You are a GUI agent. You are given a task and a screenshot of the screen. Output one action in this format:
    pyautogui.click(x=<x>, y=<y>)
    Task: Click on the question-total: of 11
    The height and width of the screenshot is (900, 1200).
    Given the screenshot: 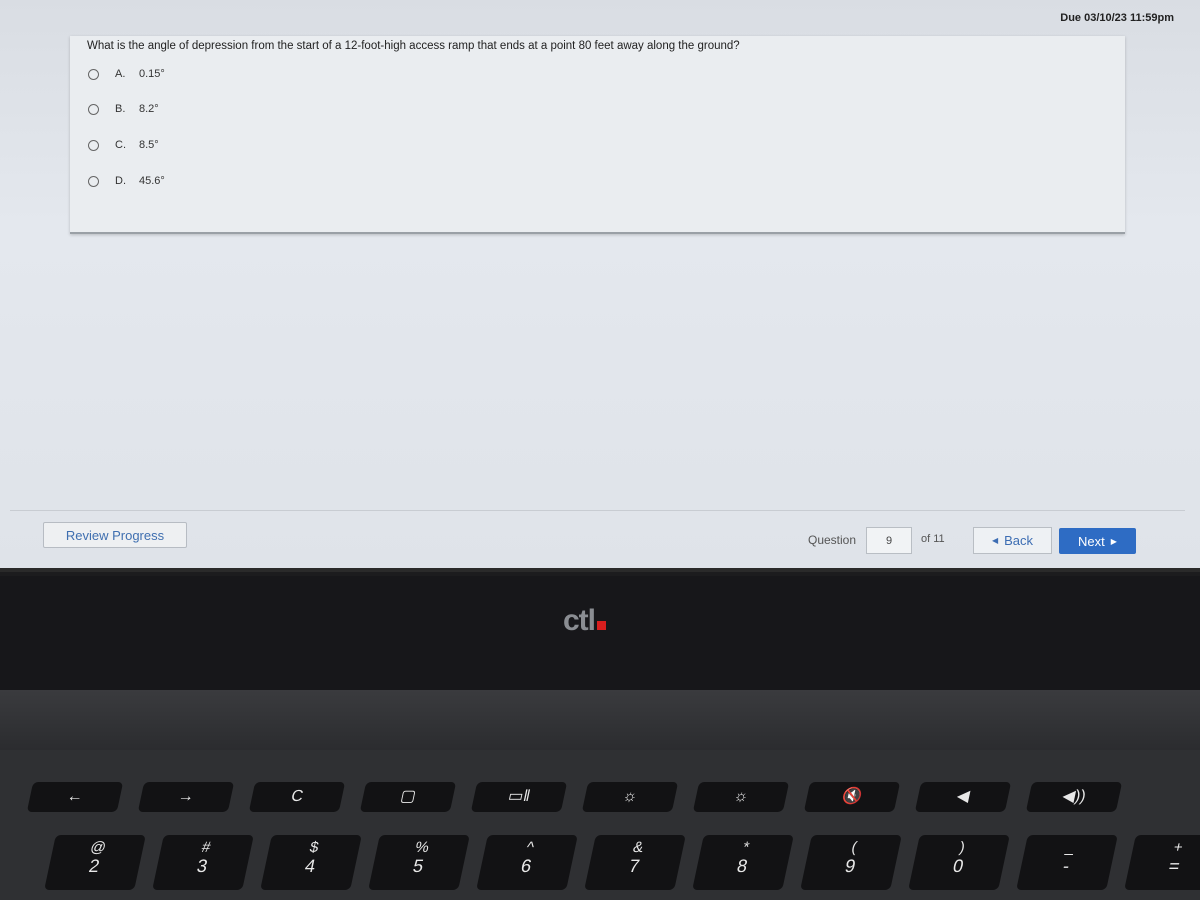 What is the action you would take?
    pyautogui.click(x=933, y=539)
    